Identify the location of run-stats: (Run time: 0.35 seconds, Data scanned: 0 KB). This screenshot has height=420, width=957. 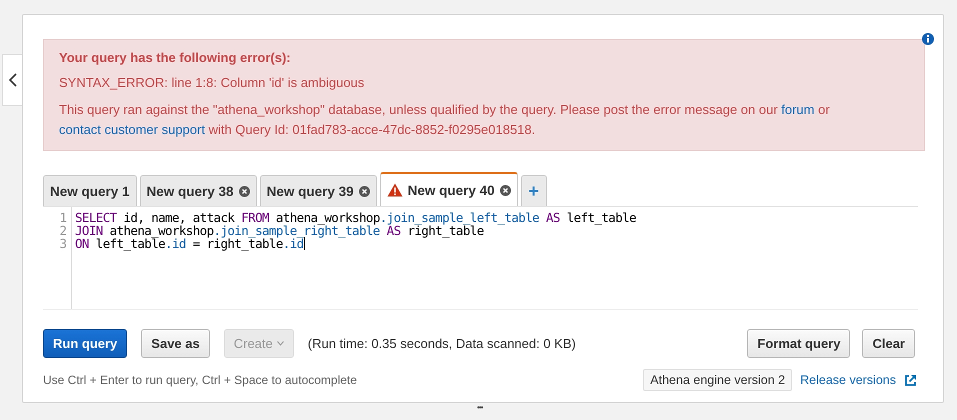
(442, 343).